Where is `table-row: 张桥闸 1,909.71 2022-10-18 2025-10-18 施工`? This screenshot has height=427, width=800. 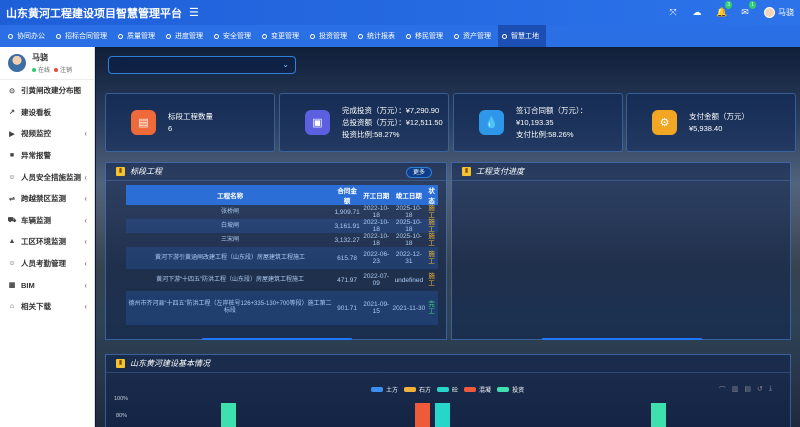
table-row: 张桥闸 1,909.71 2022-10-18 2025-10-18 施工 is located at coordinates (282, 212).